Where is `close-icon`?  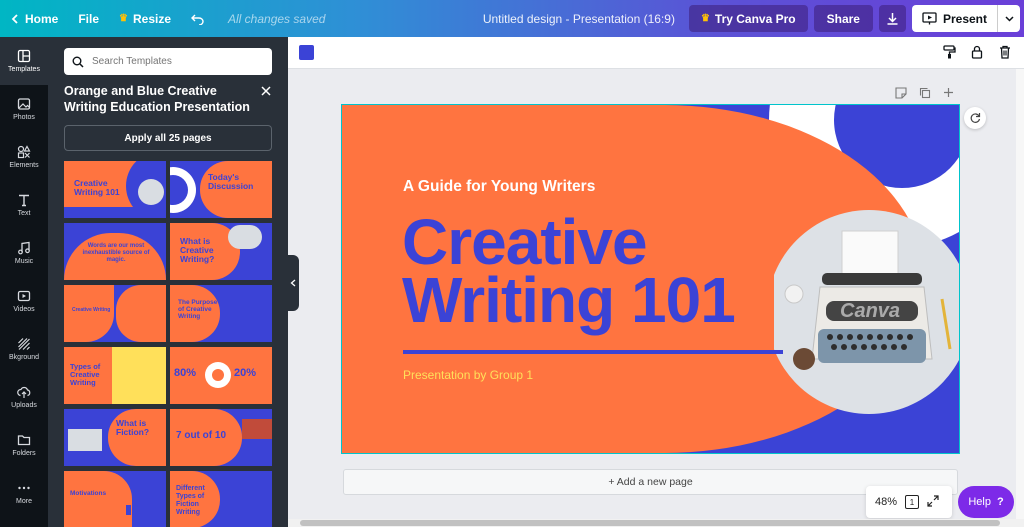
close-icon is located at coordinates (266, 91).